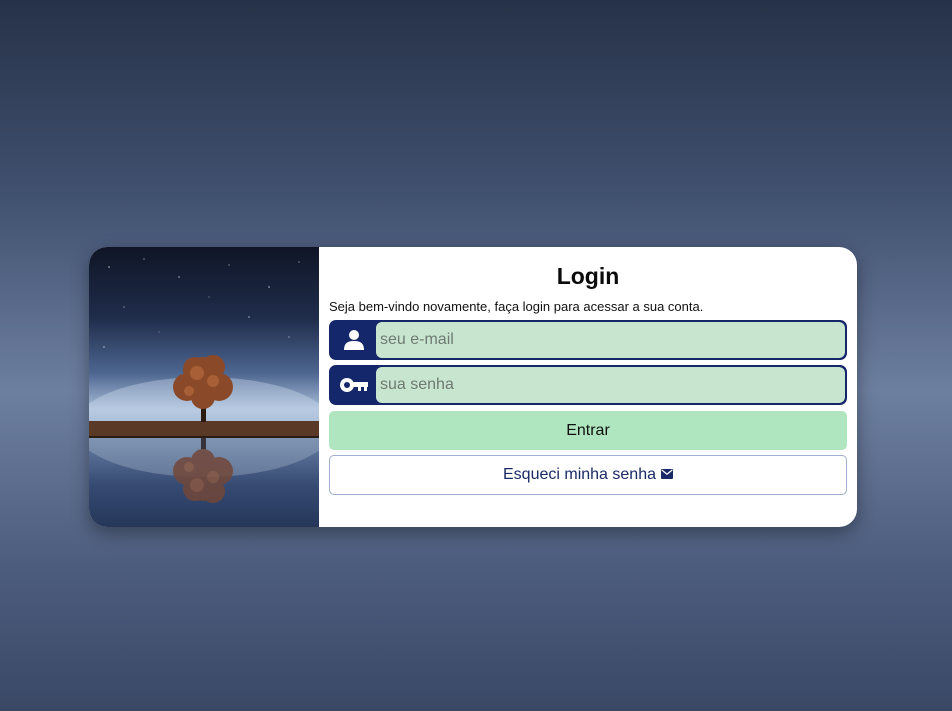  Describe the element at coordinates (579, 474) in the screenshot. I see `forgot-password-label: Esqueci minha senha` at that location.